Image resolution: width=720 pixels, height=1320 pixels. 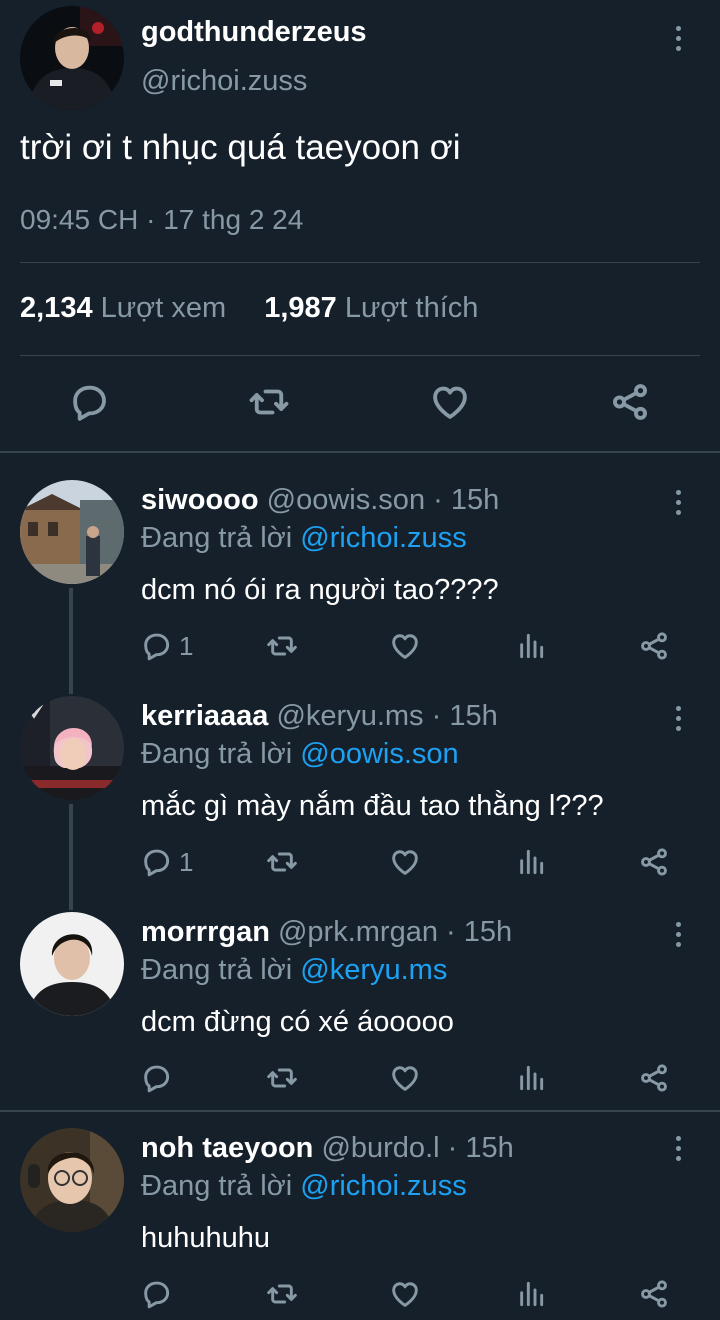 I want to click on reply-header: noh taeyoon @burdo.l · 15h, so click(x=327, y=1148).